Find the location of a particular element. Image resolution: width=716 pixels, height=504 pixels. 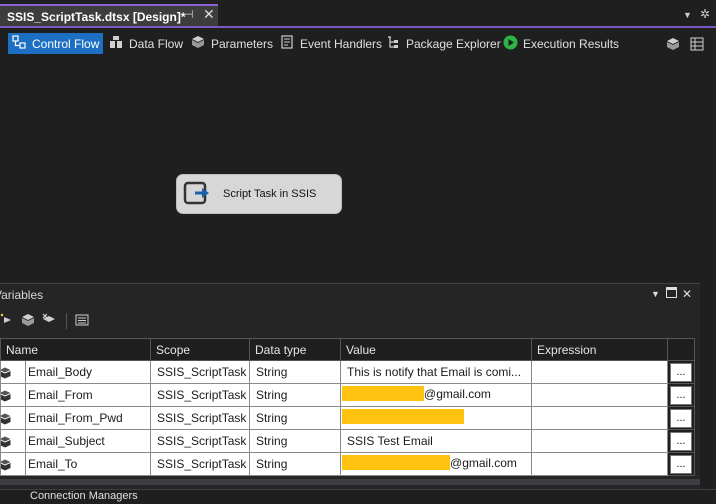

data-flow-icon is located at coordinates (116, 43).